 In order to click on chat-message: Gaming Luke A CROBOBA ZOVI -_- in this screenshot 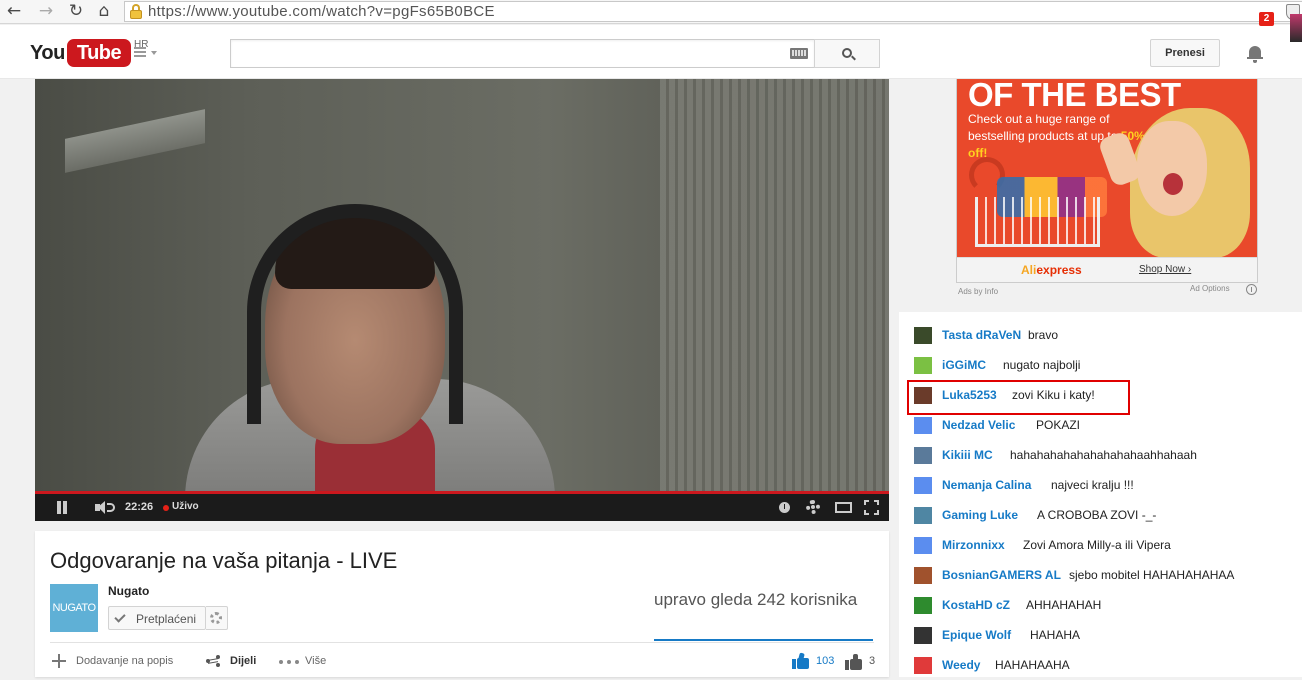, I will do `click(1100, 515)`.